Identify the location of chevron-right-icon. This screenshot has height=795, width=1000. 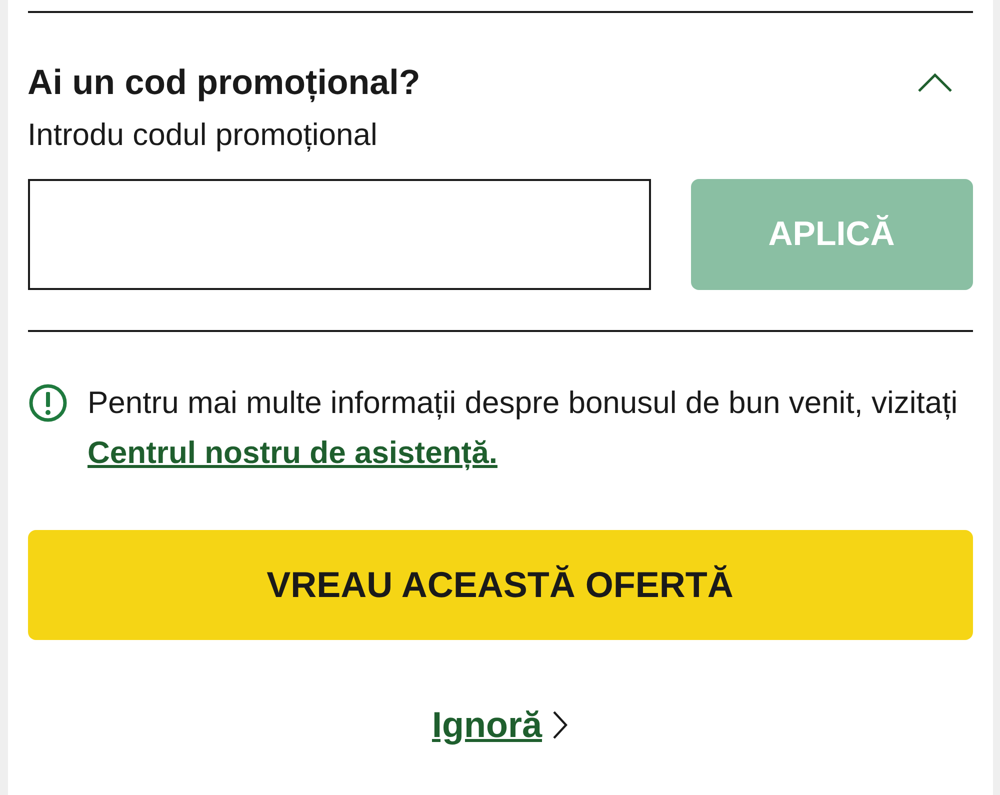
(560, 725).